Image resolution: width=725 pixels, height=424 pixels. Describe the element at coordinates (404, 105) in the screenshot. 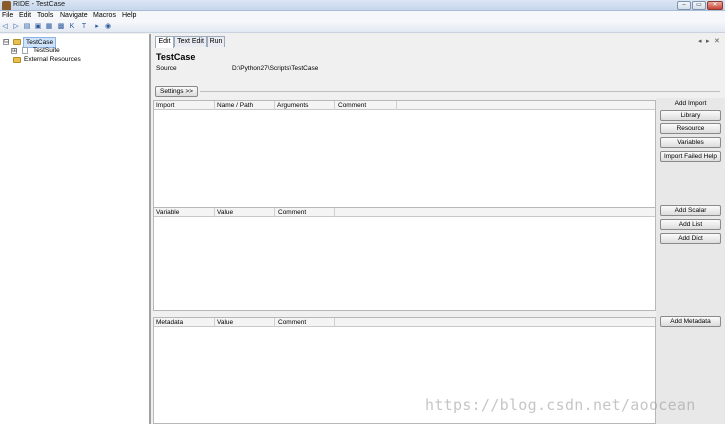

I see `import-table-header: Import Name / Path Arguments Comment` at that location.